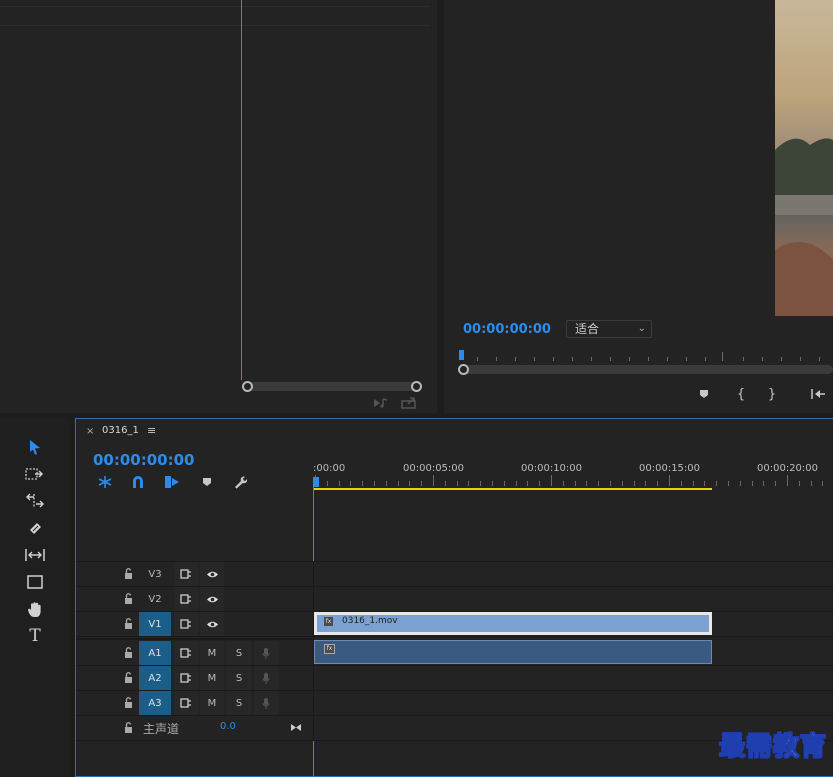 Image resolution: width=833 pixels, height=777 pixels. What do you see at coordinates (172, 482) in the screenshot?
I see `linked-selection-icon` at bounding box center [172, 482].